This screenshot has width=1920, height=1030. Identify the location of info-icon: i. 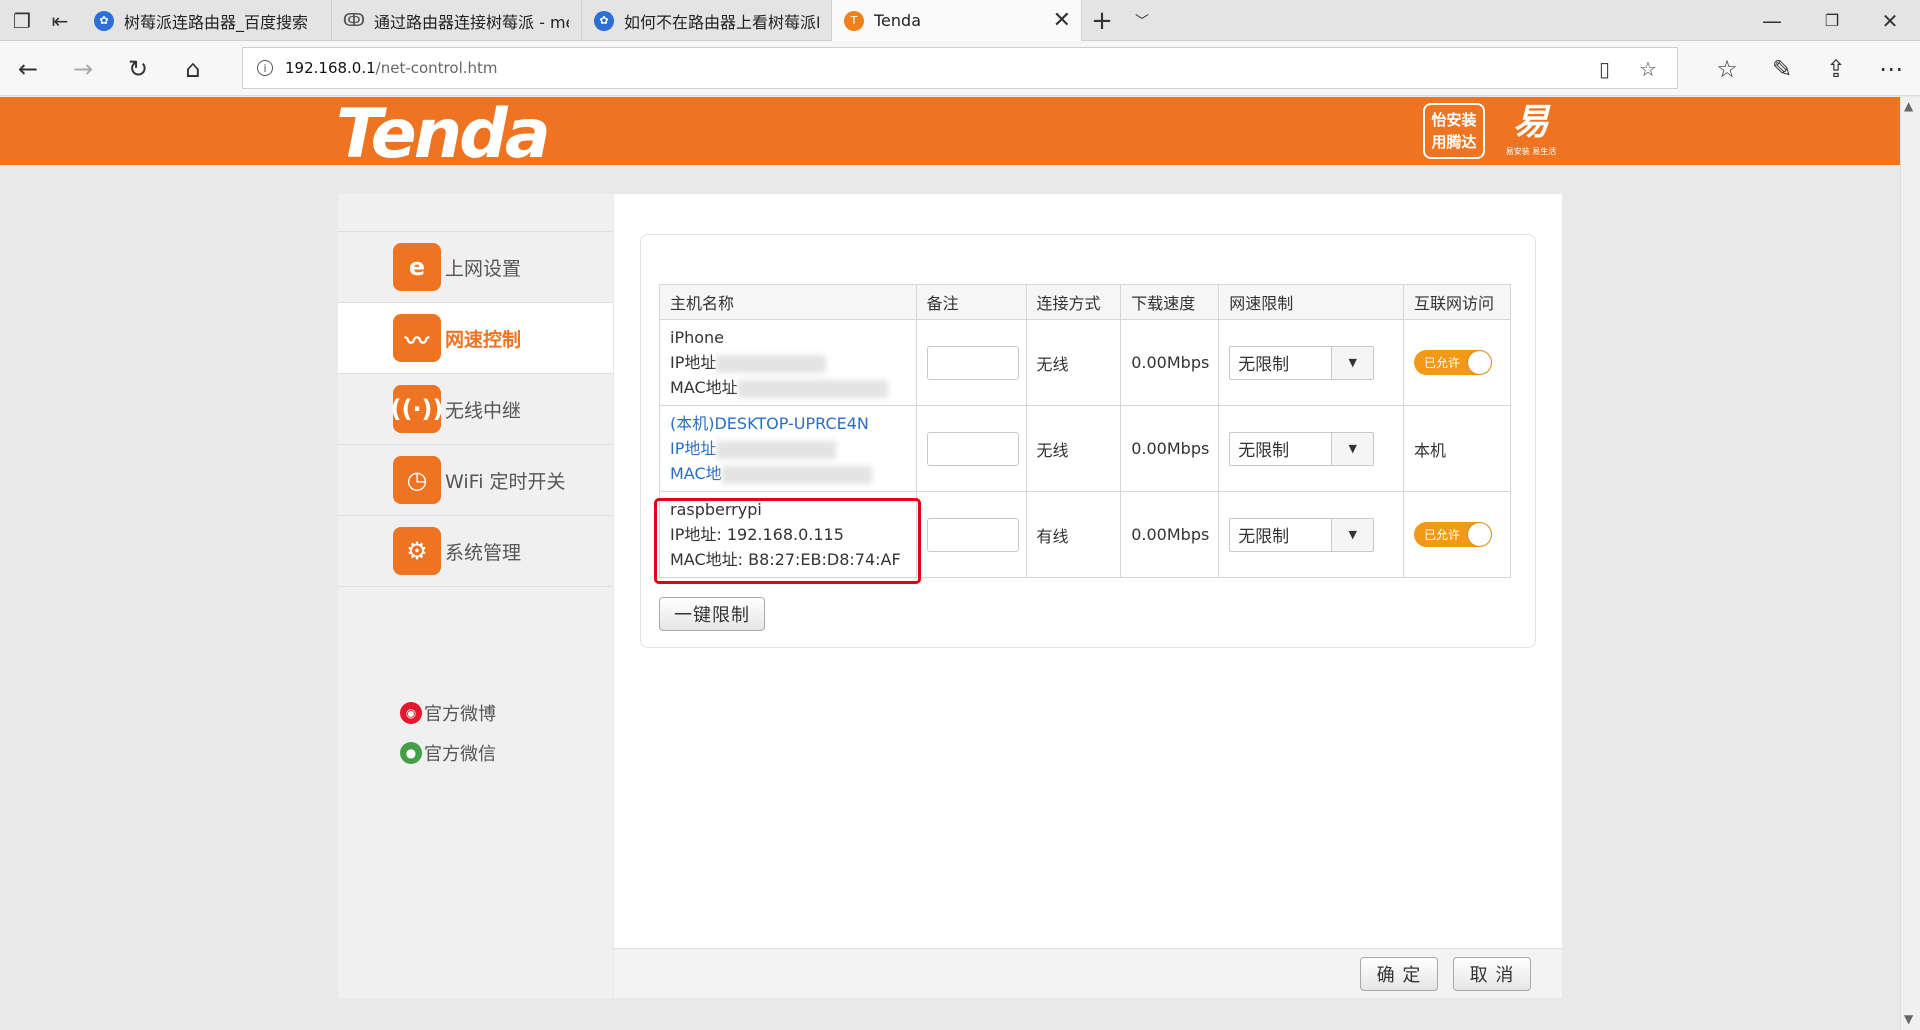
(265, 68).